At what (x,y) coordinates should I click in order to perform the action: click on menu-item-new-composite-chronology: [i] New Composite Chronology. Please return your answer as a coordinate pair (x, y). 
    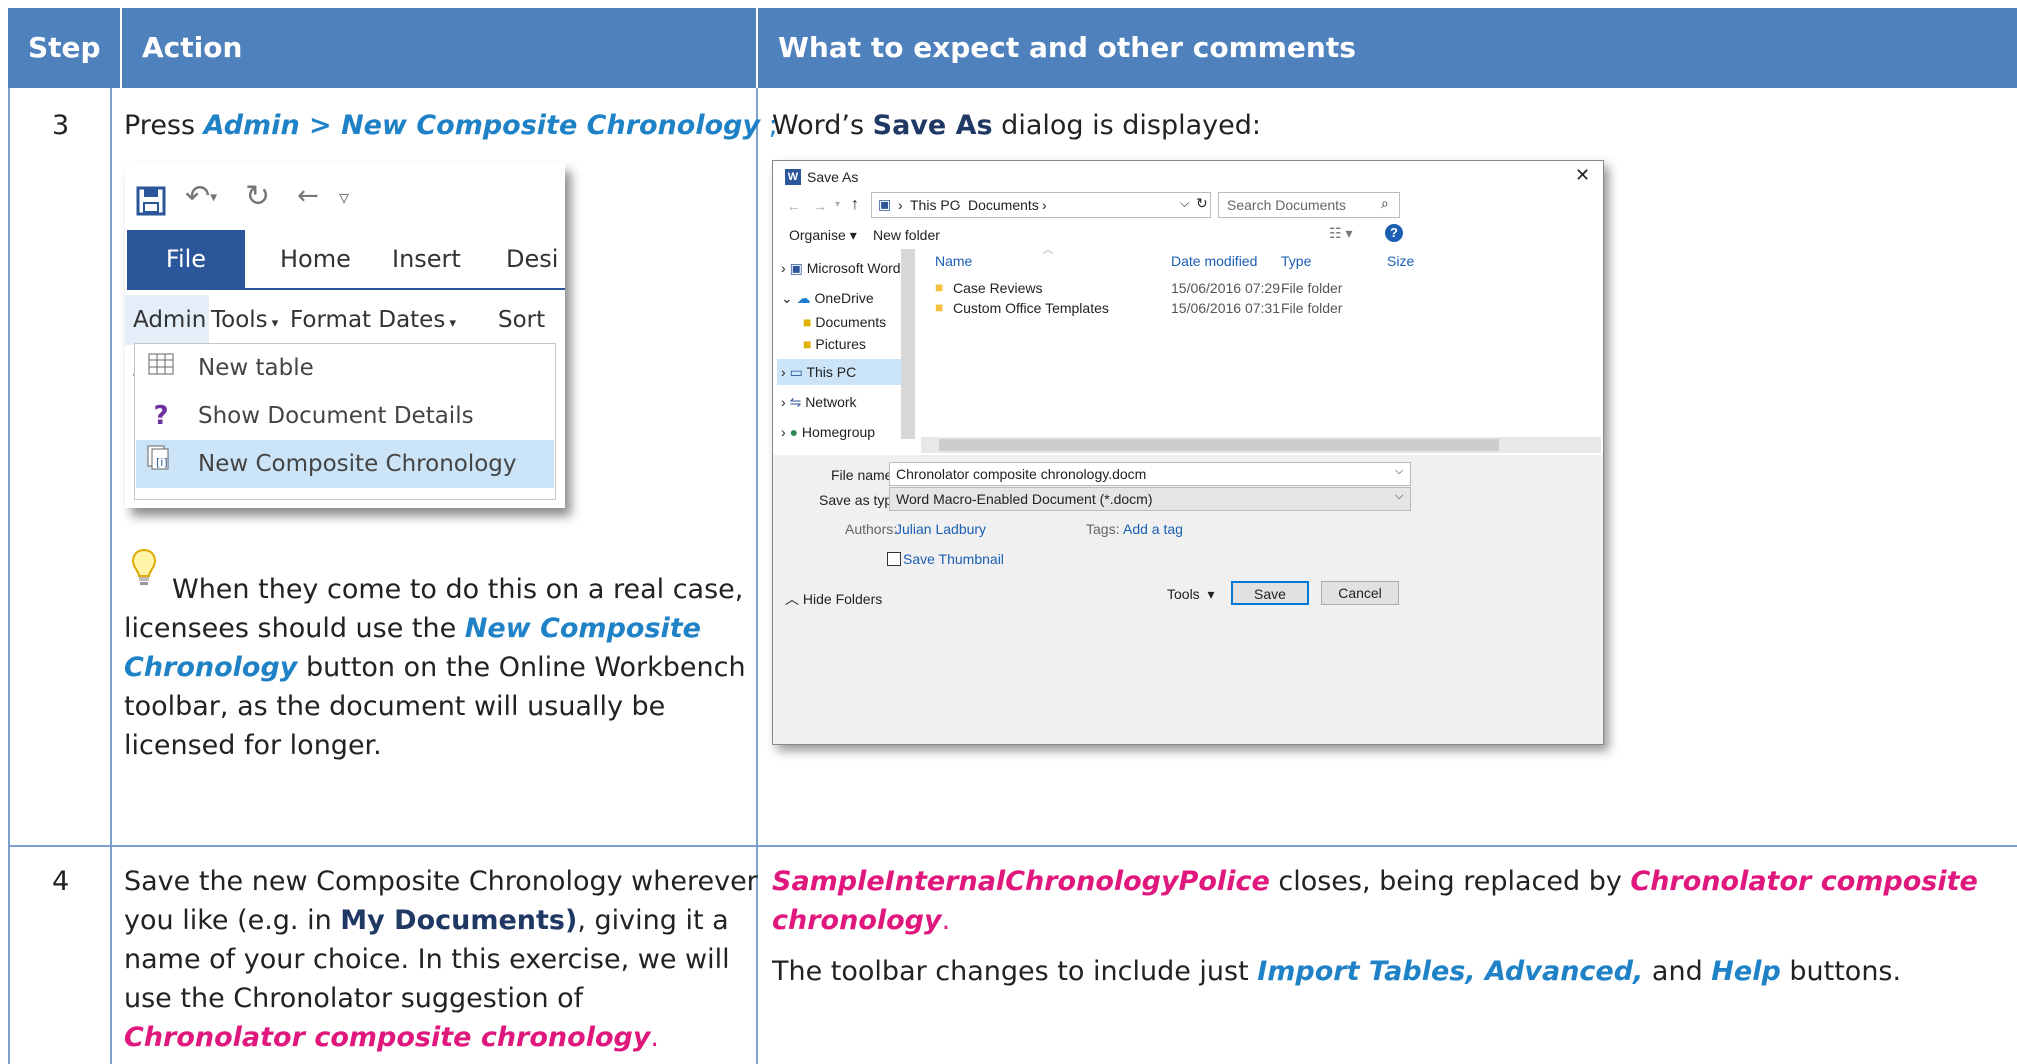
    Looking at the image, I should click on (345, 464).